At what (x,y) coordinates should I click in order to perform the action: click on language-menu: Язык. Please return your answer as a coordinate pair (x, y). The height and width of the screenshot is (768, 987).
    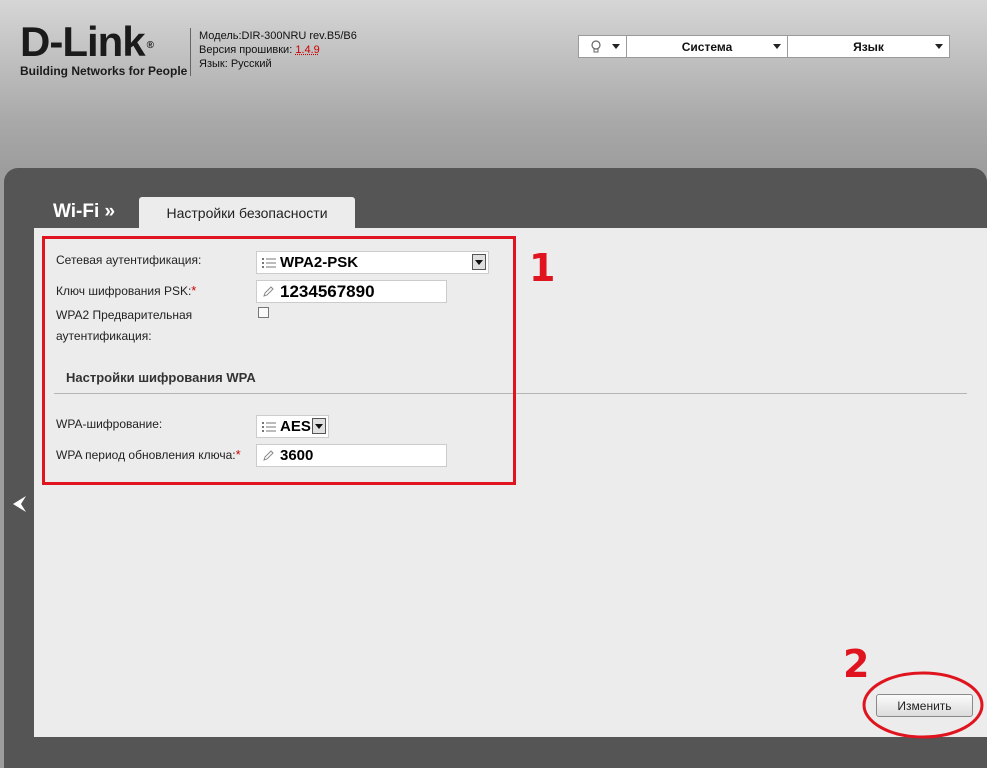
    Looking at the image, I should click on (868, 46).